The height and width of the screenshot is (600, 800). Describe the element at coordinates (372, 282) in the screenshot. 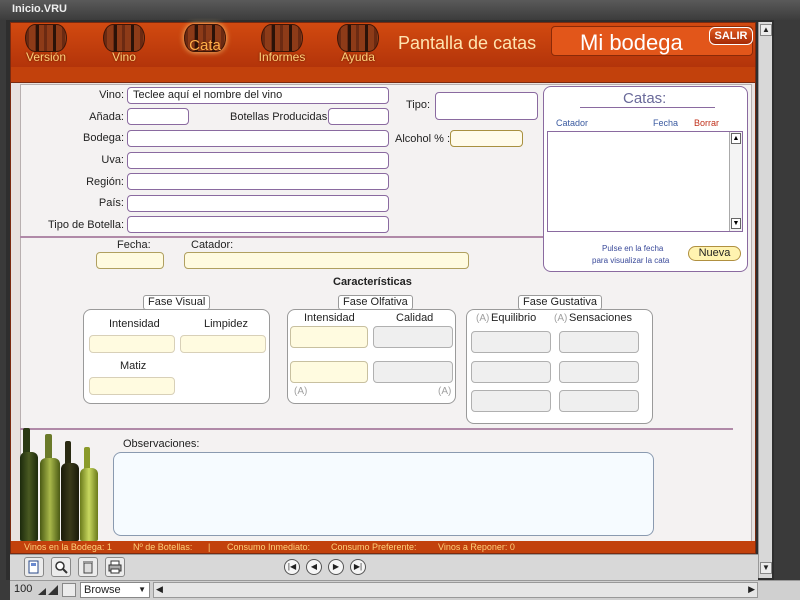

I see `caracteristicas-heading: Características` at that location.